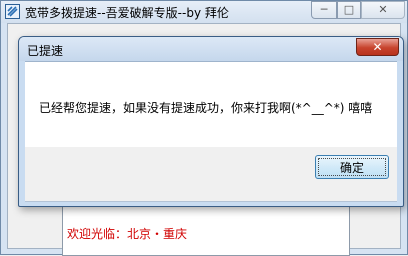 This screenshot has height=256, width=408. What do you see at coordinates (352, 167) in the screenshot?
I see `ok-button: 确定` at bounding box center [352, 167].